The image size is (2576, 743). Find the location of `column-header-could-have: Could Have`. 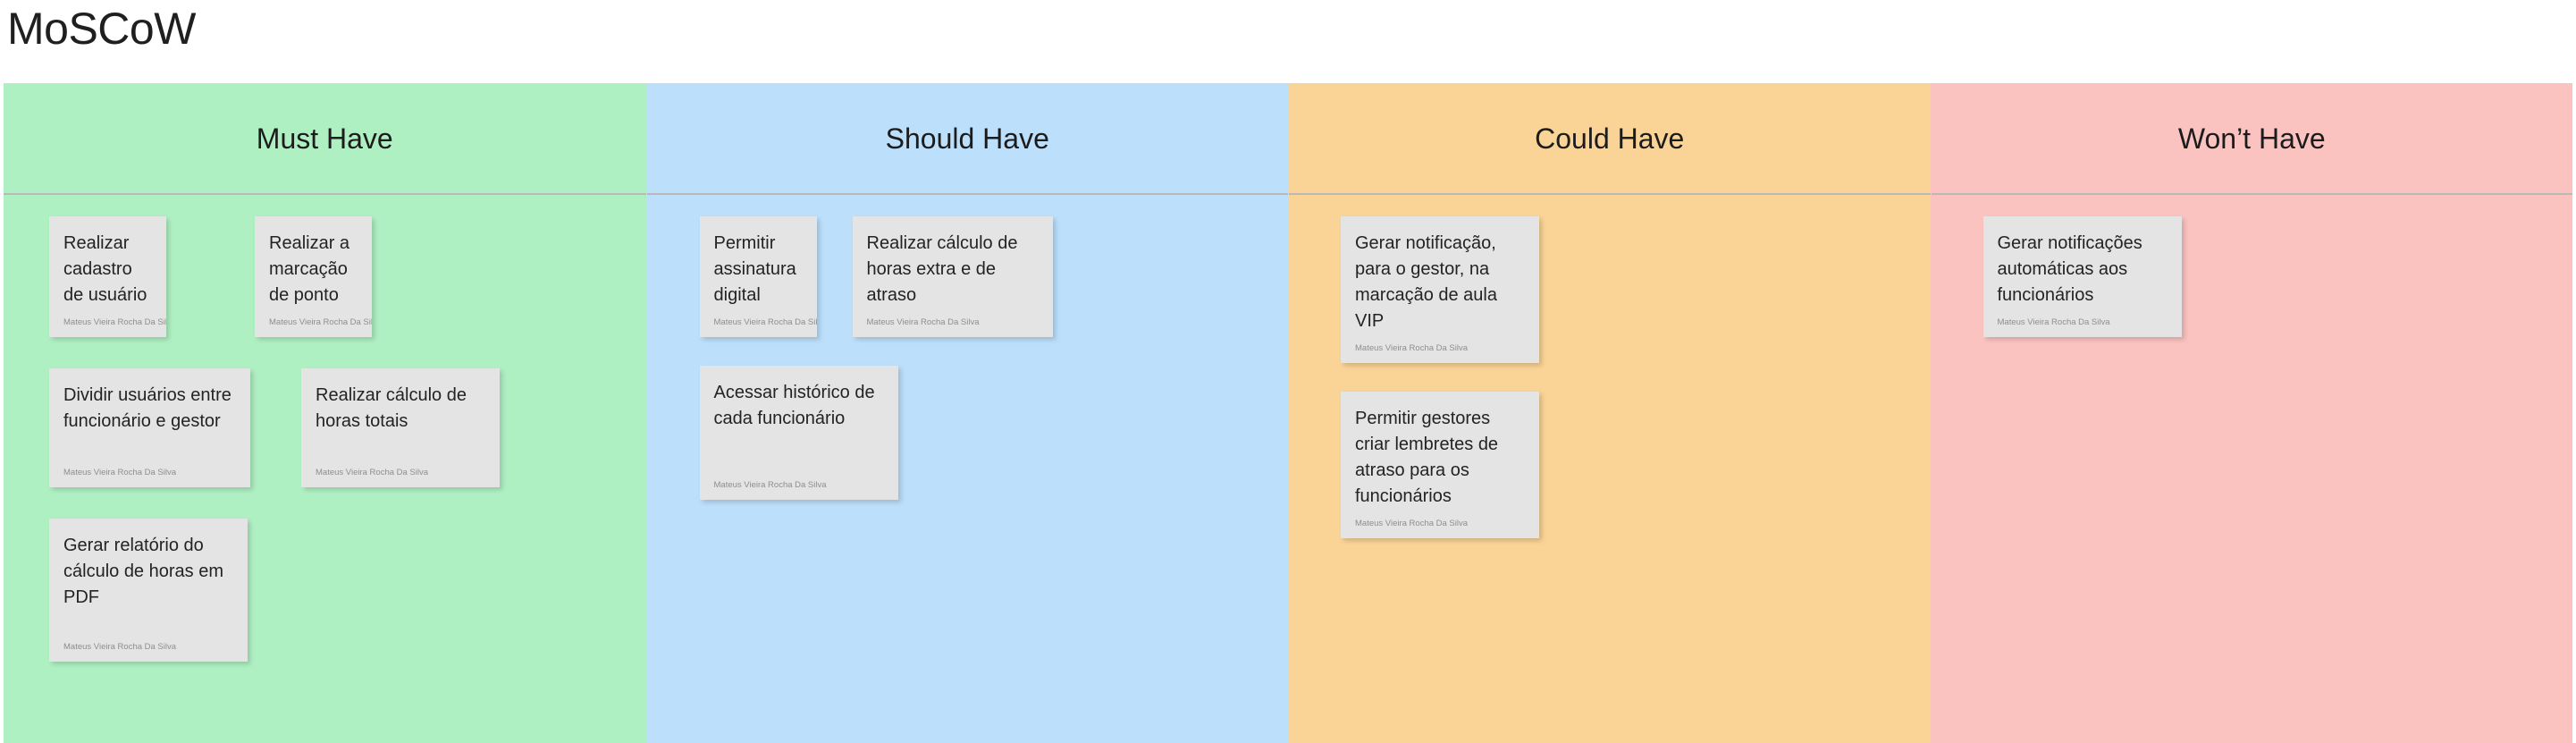

column-header-could-have: Could Have is located at coordinates (1610, 139).